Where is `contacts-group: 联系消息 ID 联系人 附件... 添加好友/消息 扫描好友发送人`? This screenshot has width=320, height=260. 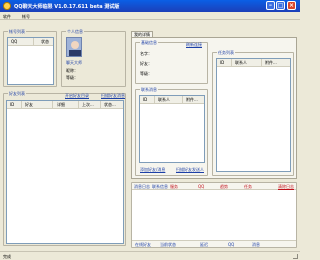
contacts-group: 联系消息 ID 联系人 附件... 添加好友/消息 扫描好友发送人 is located at coordinates (171, 131).